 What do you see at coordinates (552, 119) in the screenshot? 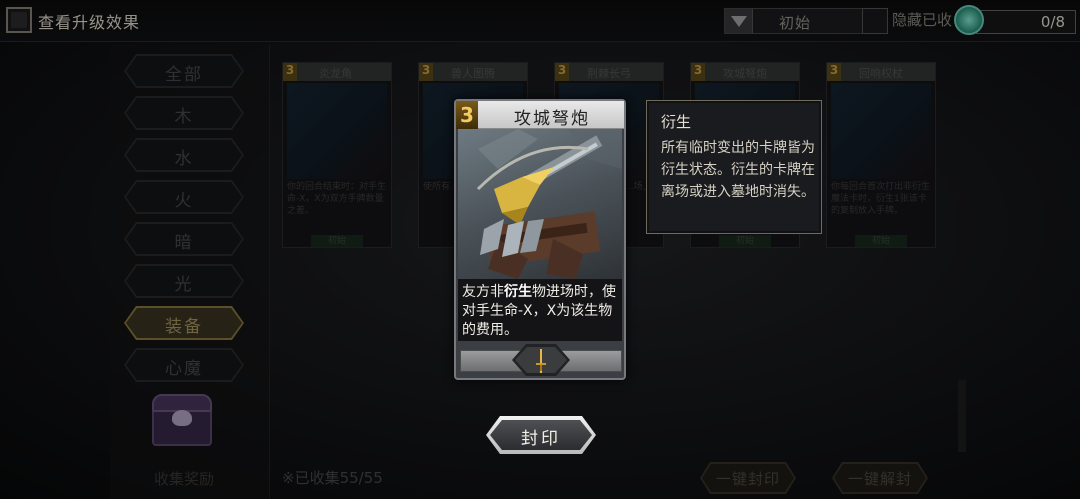
I see `card-name: 攻城弩炮` at bounding box center [552, 119].